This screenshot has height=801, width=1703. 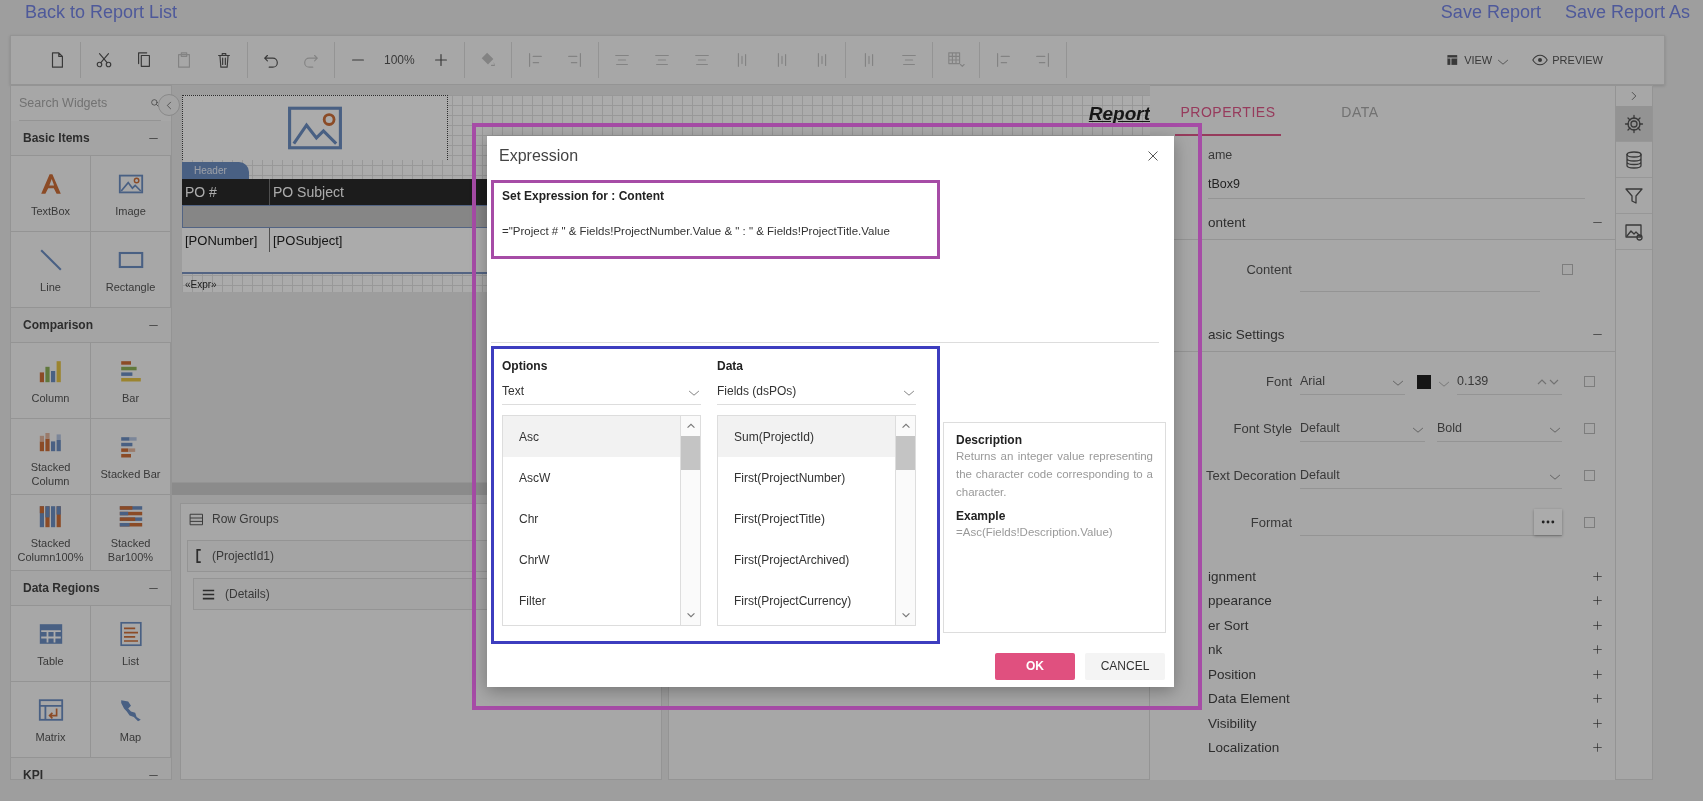 What do you see at coordinates (1035, 666) in the screenshot?
I see `ok-button: OK` at bounding box center [1035, 666].